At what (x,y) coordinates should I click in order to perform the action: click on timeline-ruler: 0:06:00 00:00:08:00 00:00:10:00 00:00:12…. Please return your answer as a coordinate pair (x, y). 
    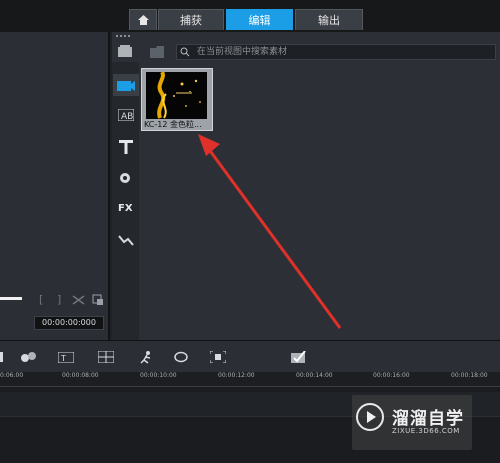
    Looking at the image, I should click on (250, 379).